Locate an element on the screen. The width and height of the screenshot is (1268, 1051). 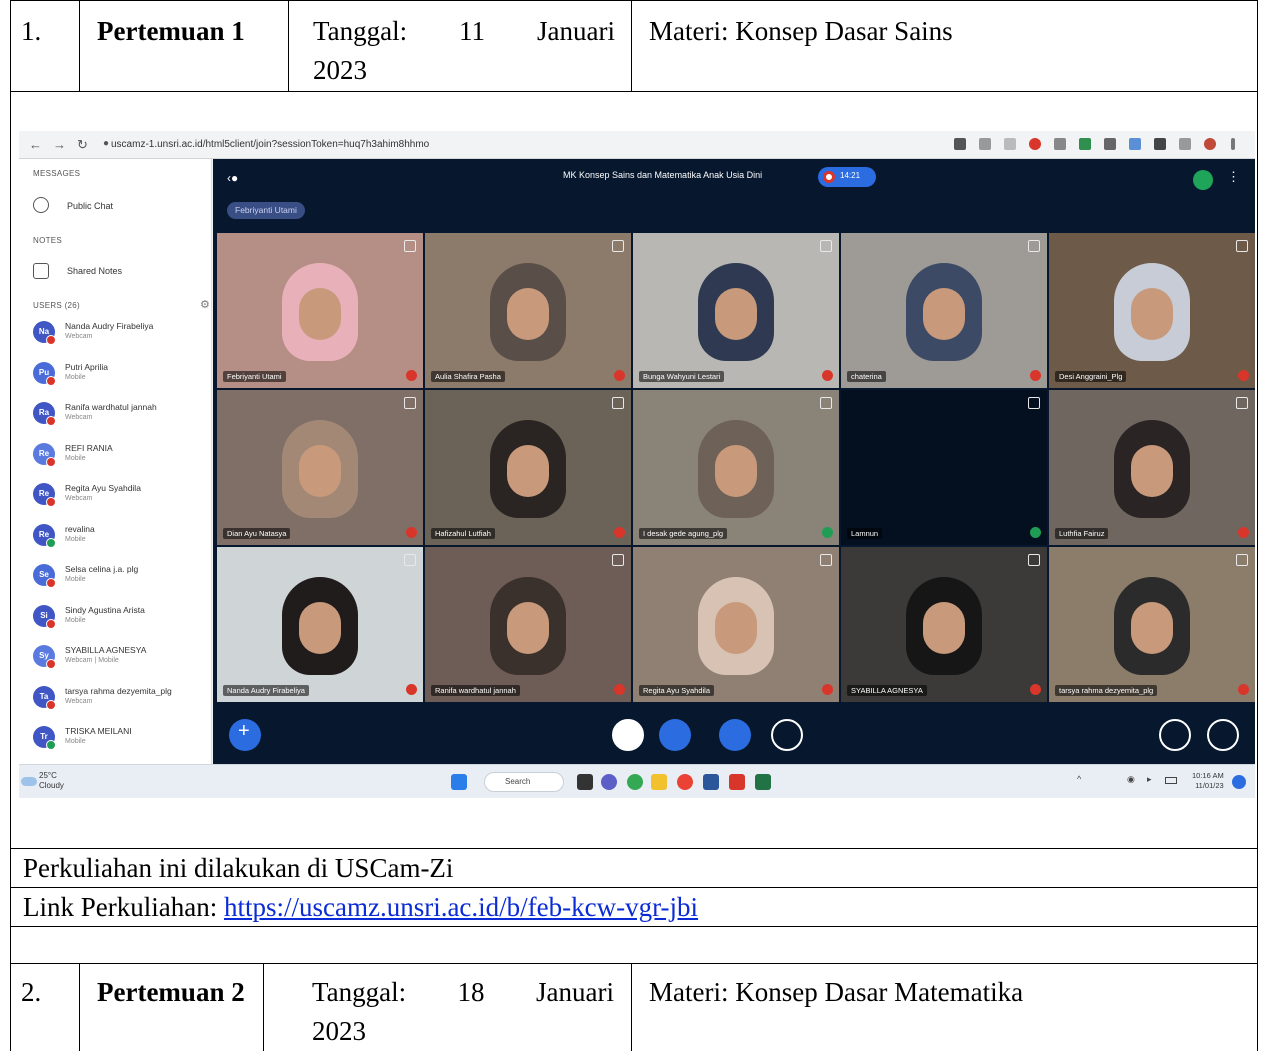
user-list-item: Sy SYABILLA AGNESYA Webcam | Mobile is located at coordinates (123, 658).